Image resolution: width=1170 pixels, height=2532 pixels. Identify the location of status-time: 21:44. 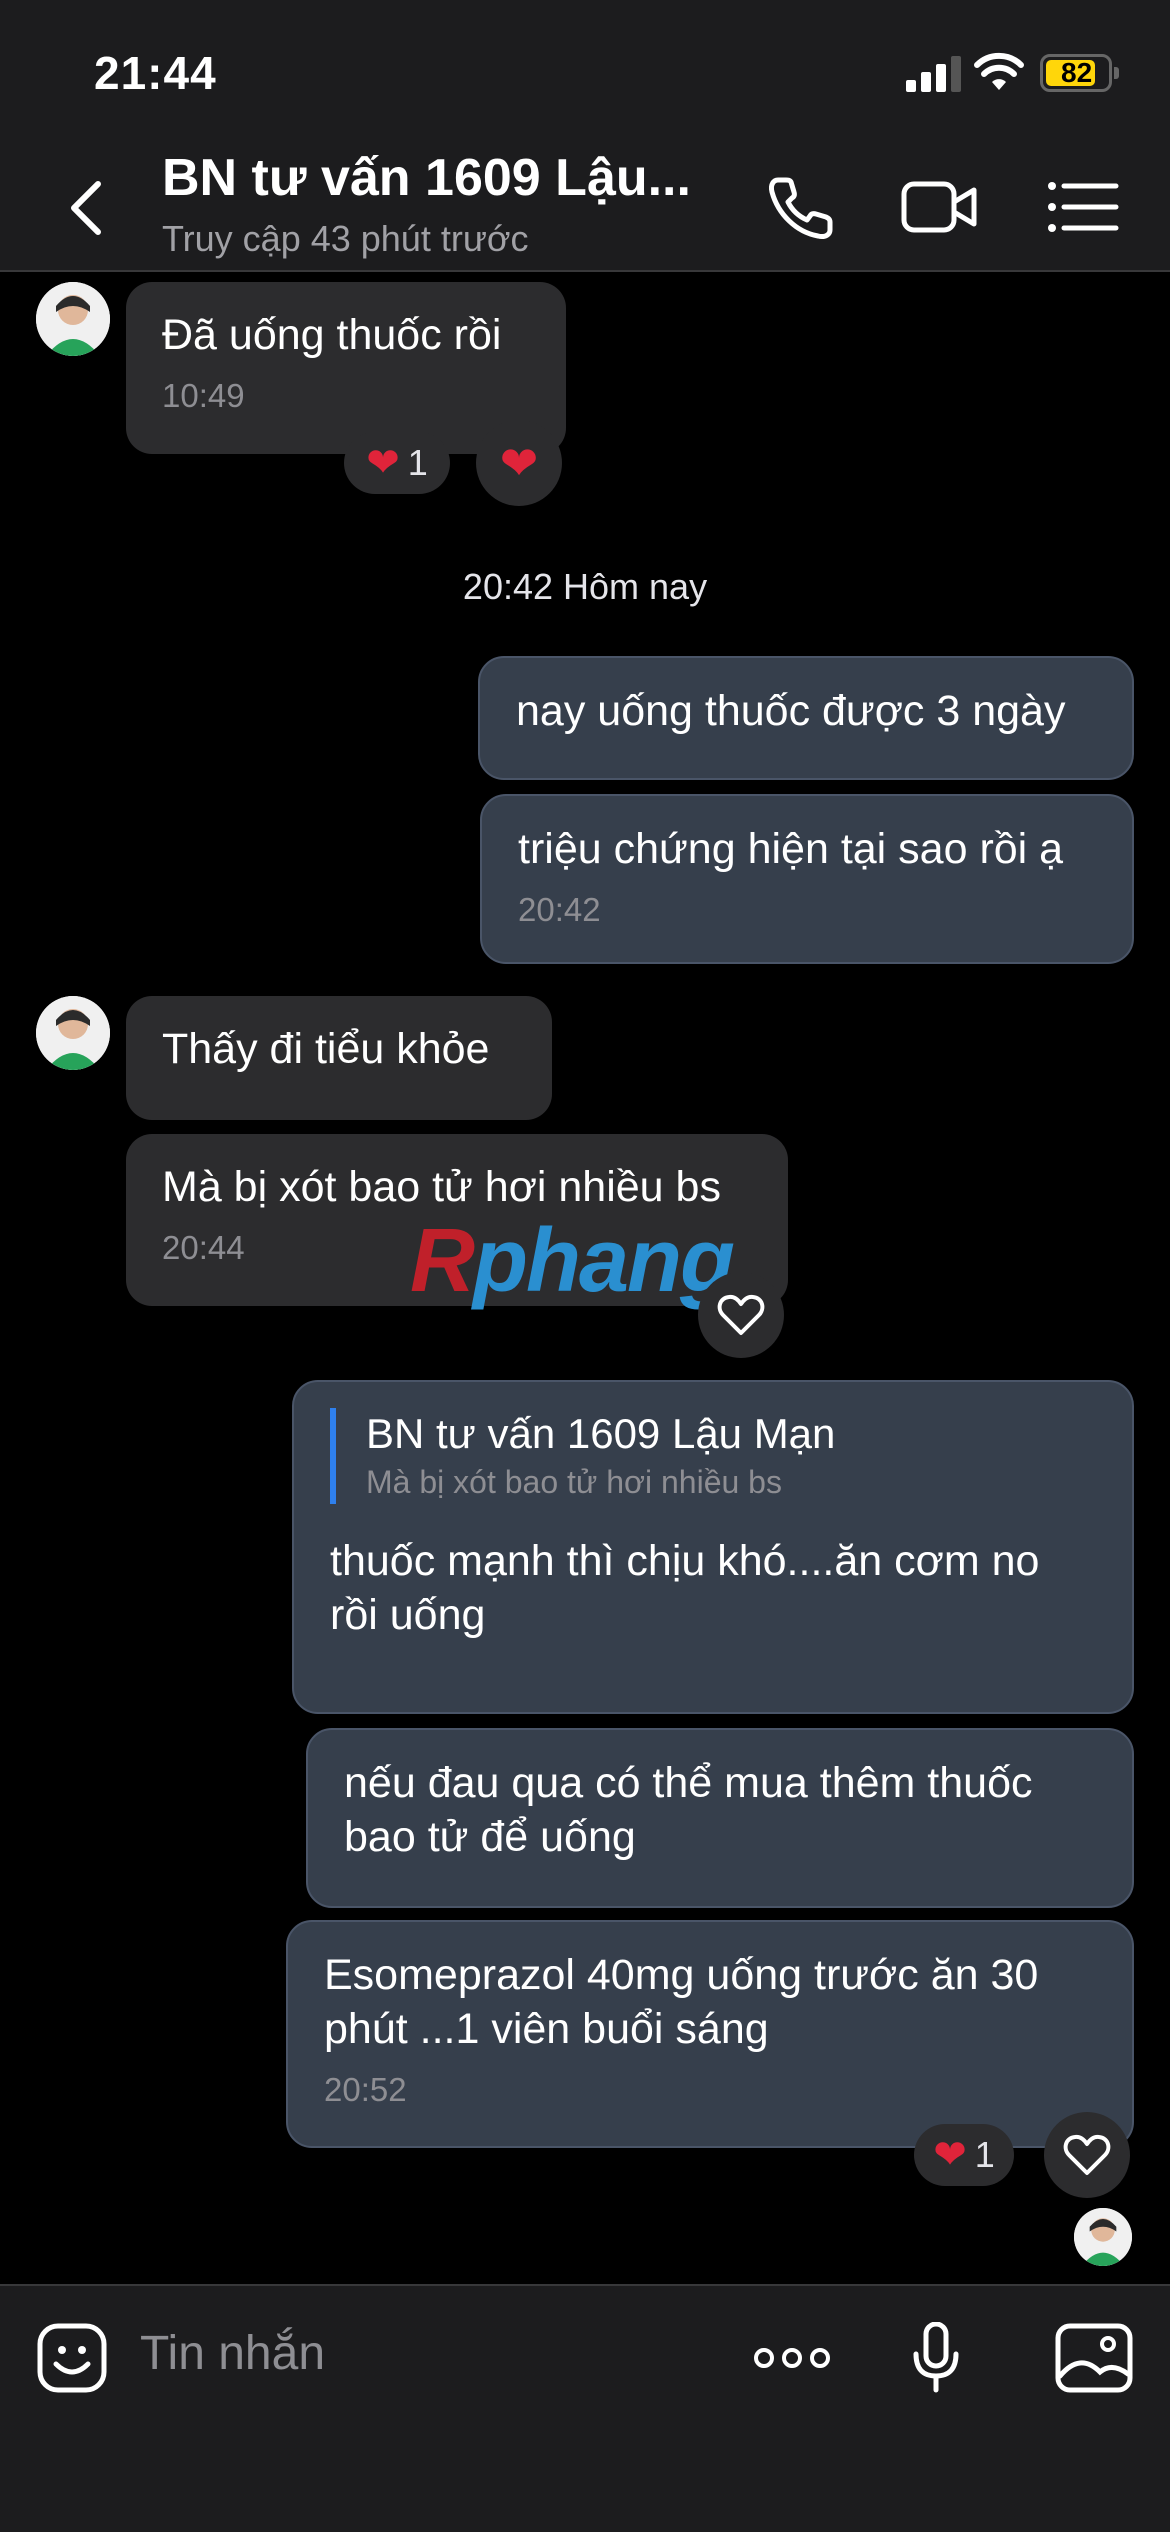
(155, 73).